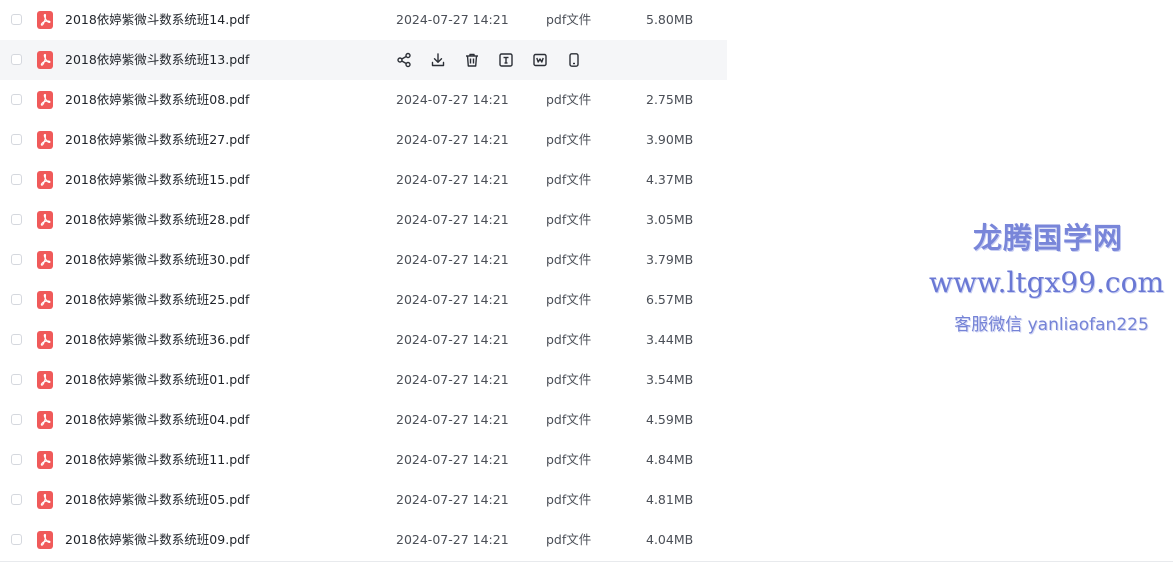  I want to click on file-name: 2018依婷紫微斗数系统班04.pdf, so click(157, 420).